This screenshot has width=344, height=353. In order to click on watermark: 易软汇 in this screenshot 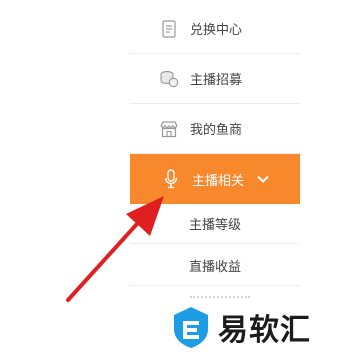, I will do `click(239, 327)`.